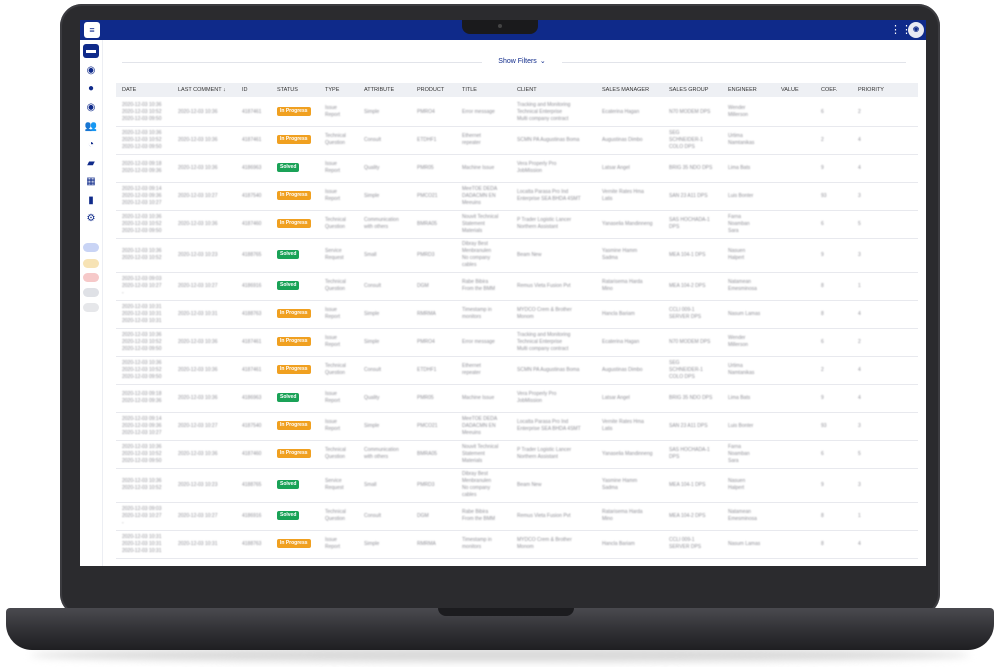  What do you see at coordinates (859, 111) in the screenshot?
I see `cell-prio: 2` at bounding box center [859, 111].